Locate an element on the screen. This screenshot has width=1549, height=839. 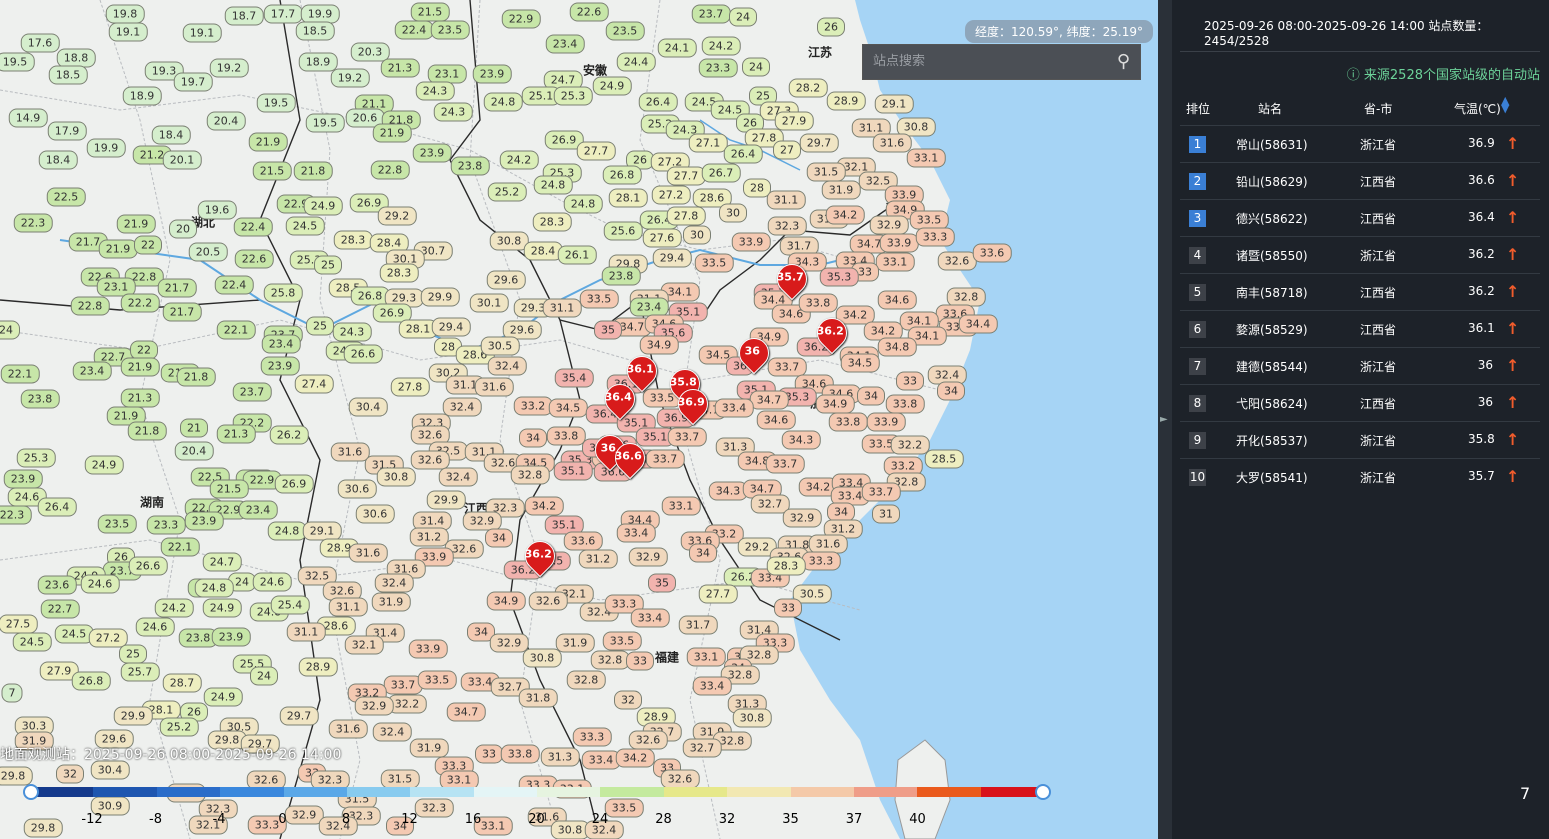
station-temp-label: 35.3 is located at coordinates (839, 277).